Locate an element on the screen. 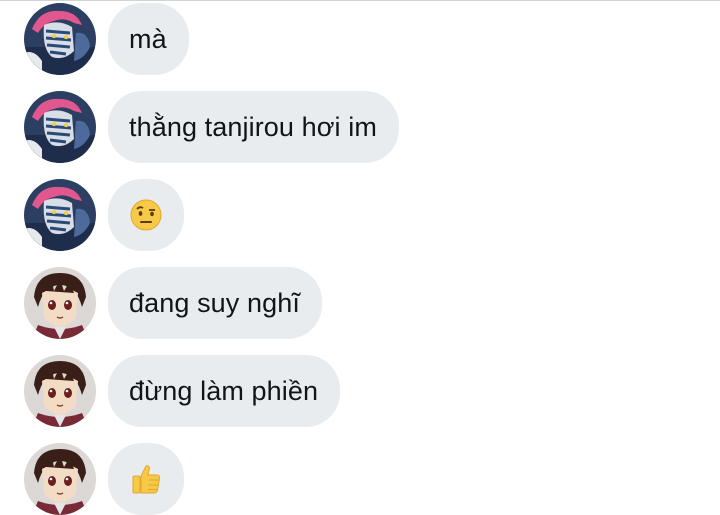 This screenshot has width=720, height=515. message-text: thằng tanjirou hơi im is located at coordinates (253, 126).